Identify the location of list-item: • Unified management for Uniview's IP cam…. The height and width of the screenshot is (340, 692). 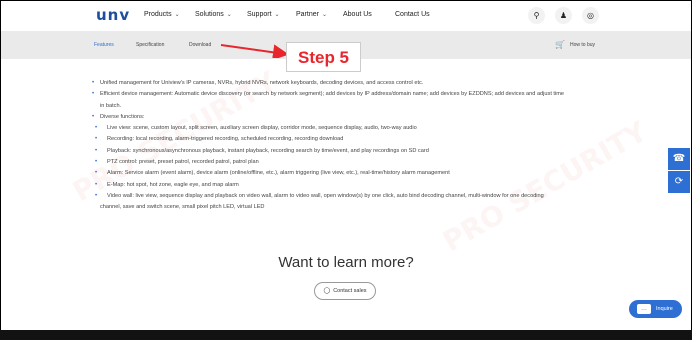
(352, 83).